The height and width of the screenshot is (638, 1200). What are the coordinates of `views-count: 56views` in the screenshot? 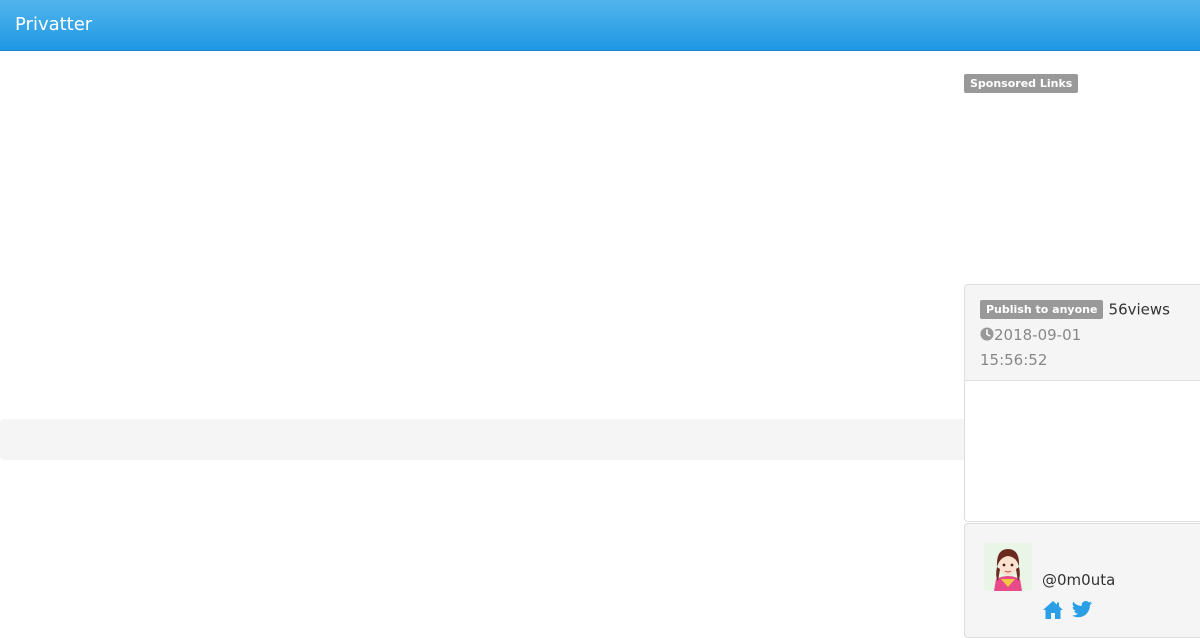 It's located at (1139, 310).